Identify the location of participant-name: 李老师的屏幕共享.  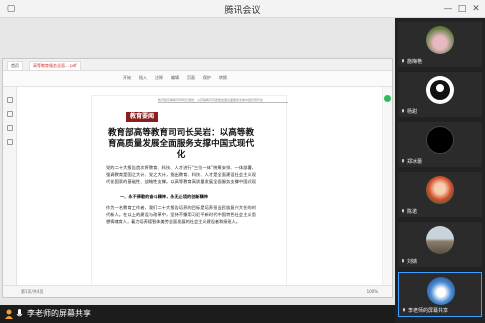
(428, 311).